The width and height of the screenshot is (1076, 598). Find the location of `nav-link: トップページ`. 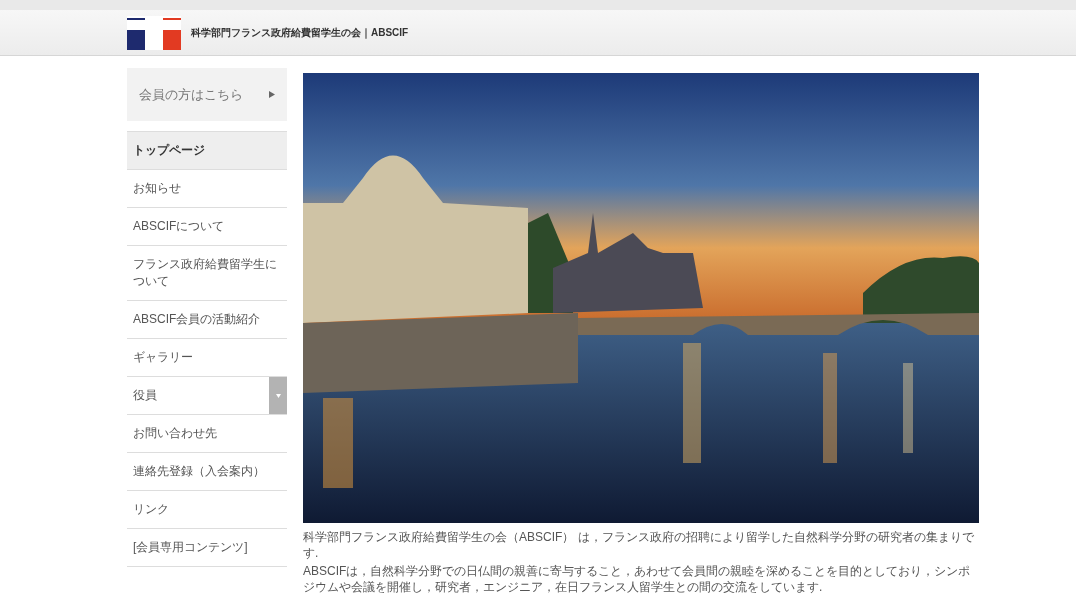

nav-link: トップページ is located at coordinates (207, 150).